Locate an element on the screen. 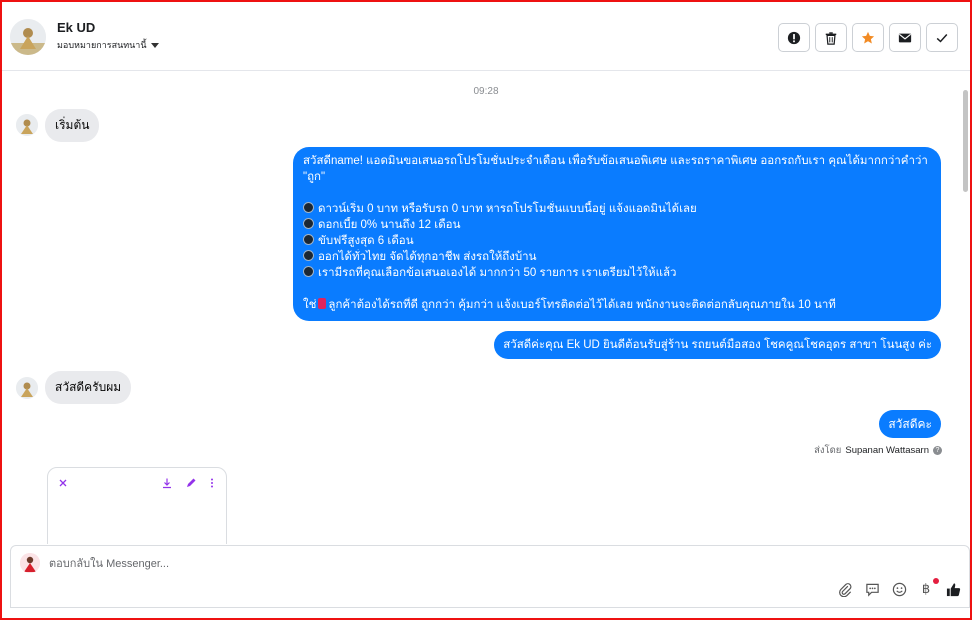 This screenshot has width=972, height=620. caret-down-icon is located at coordinates (154, 45).